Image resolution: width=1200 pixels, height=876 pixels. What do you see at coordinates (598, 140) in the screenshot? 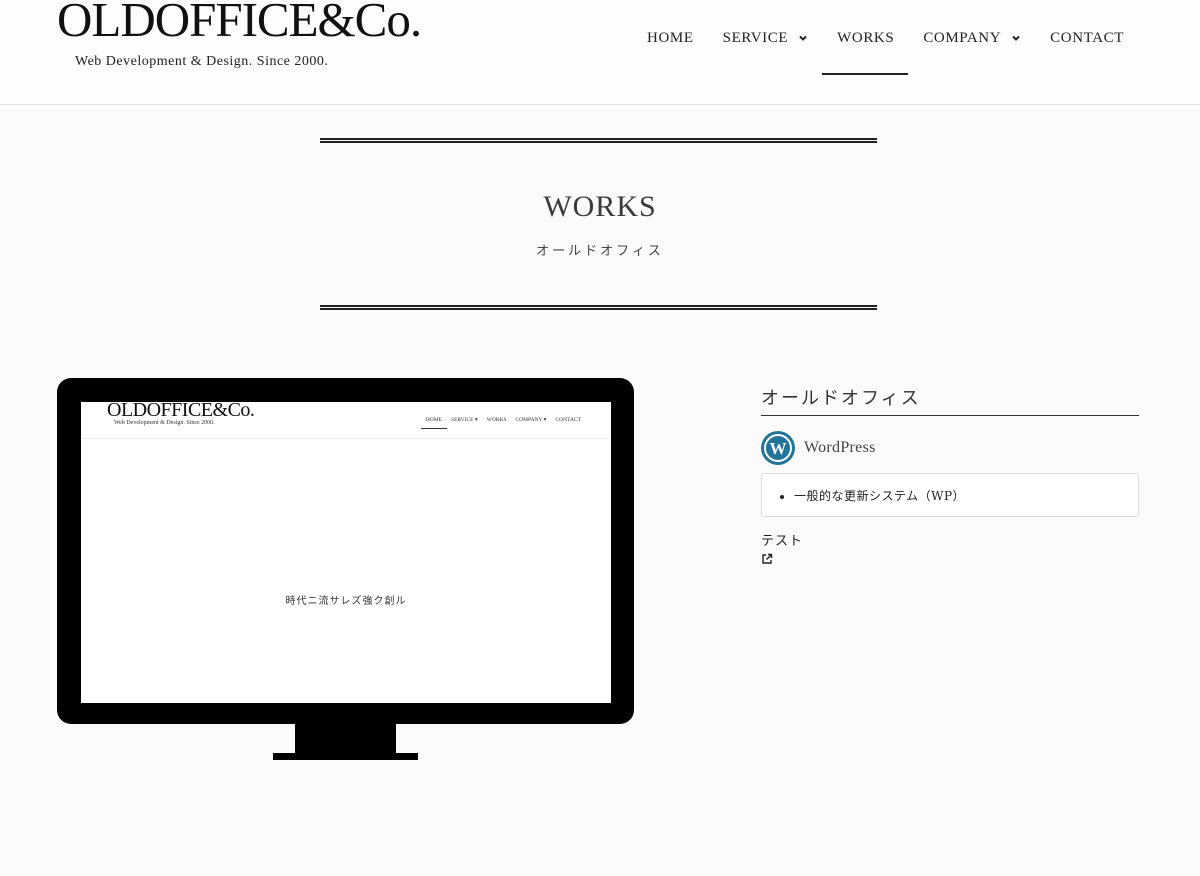
I see `hero-divider-top` at bounding box center [598, 140].